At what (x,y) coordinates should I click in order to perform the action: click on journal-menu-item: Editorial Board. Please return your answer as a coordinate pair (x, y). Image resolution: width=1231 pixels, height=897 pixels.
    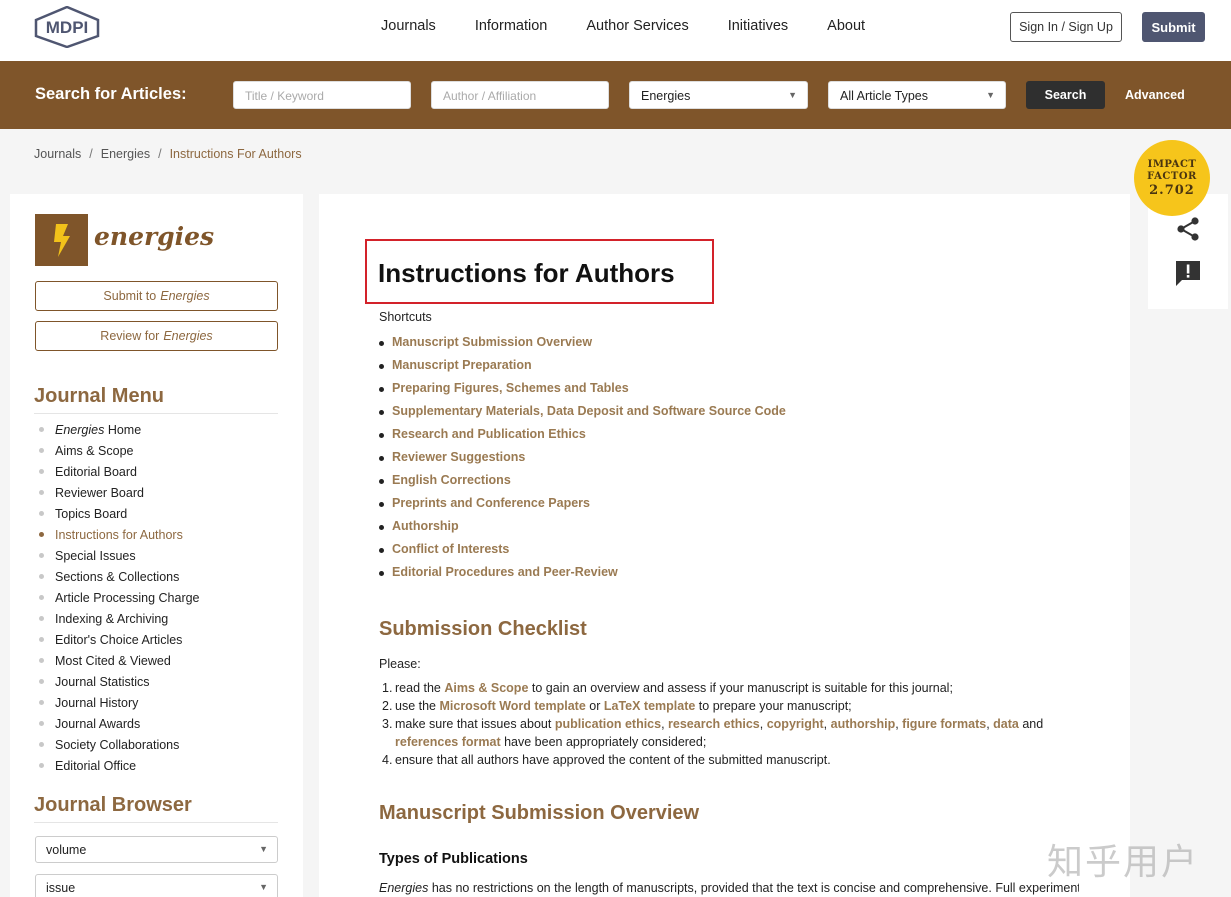
    Looking at the image, I should click on (119, 473).